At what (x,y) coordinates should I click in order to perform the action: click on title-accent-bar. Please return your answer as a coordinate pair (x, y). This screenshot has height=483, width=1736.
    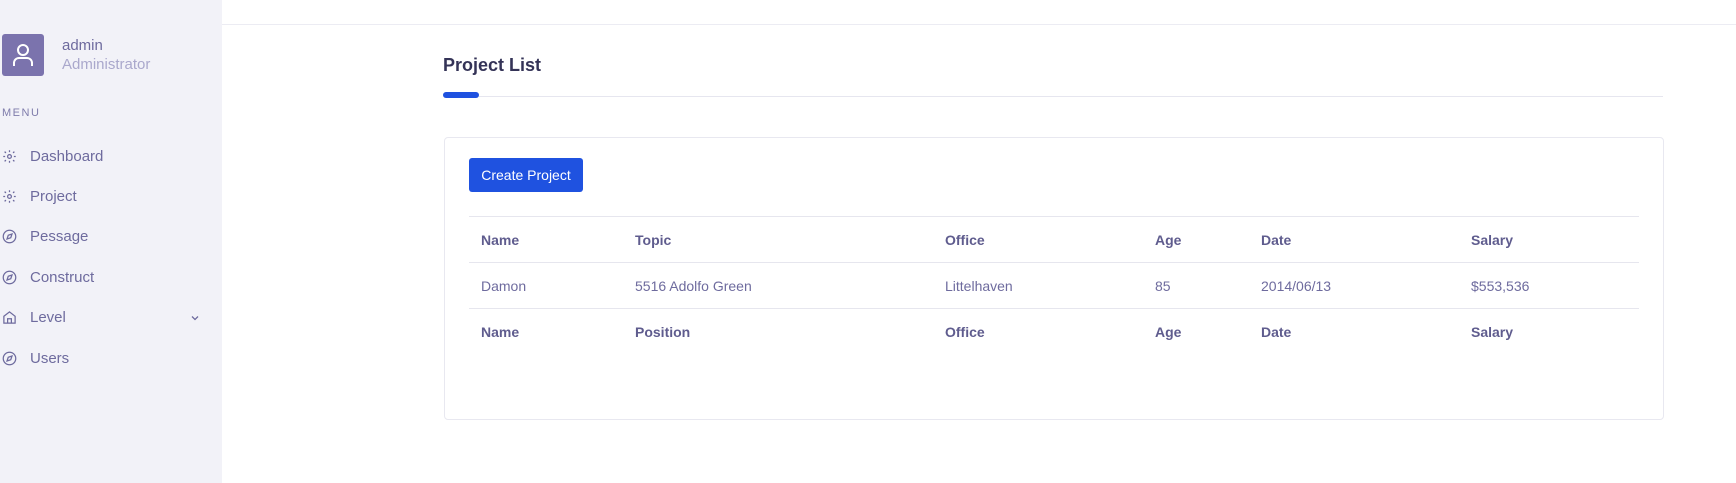
    Looking at the image, I should click on (461, 95).